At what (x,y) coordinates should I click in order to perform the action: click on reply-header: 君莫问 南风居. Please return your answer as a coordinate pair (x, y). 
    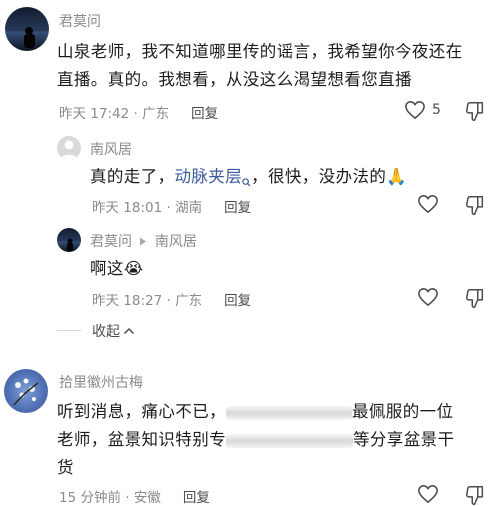
    Looking at the image, I should click on (143, 241).